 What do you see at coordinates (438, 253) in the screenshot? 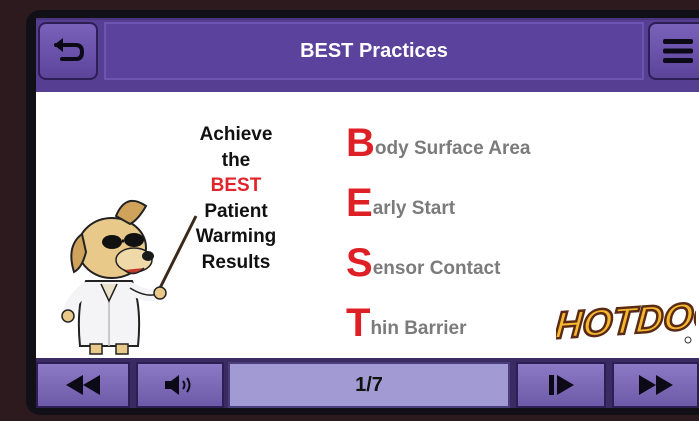
I see `acrostic-row: S ensor Contact` at bounding box center [438, 253].